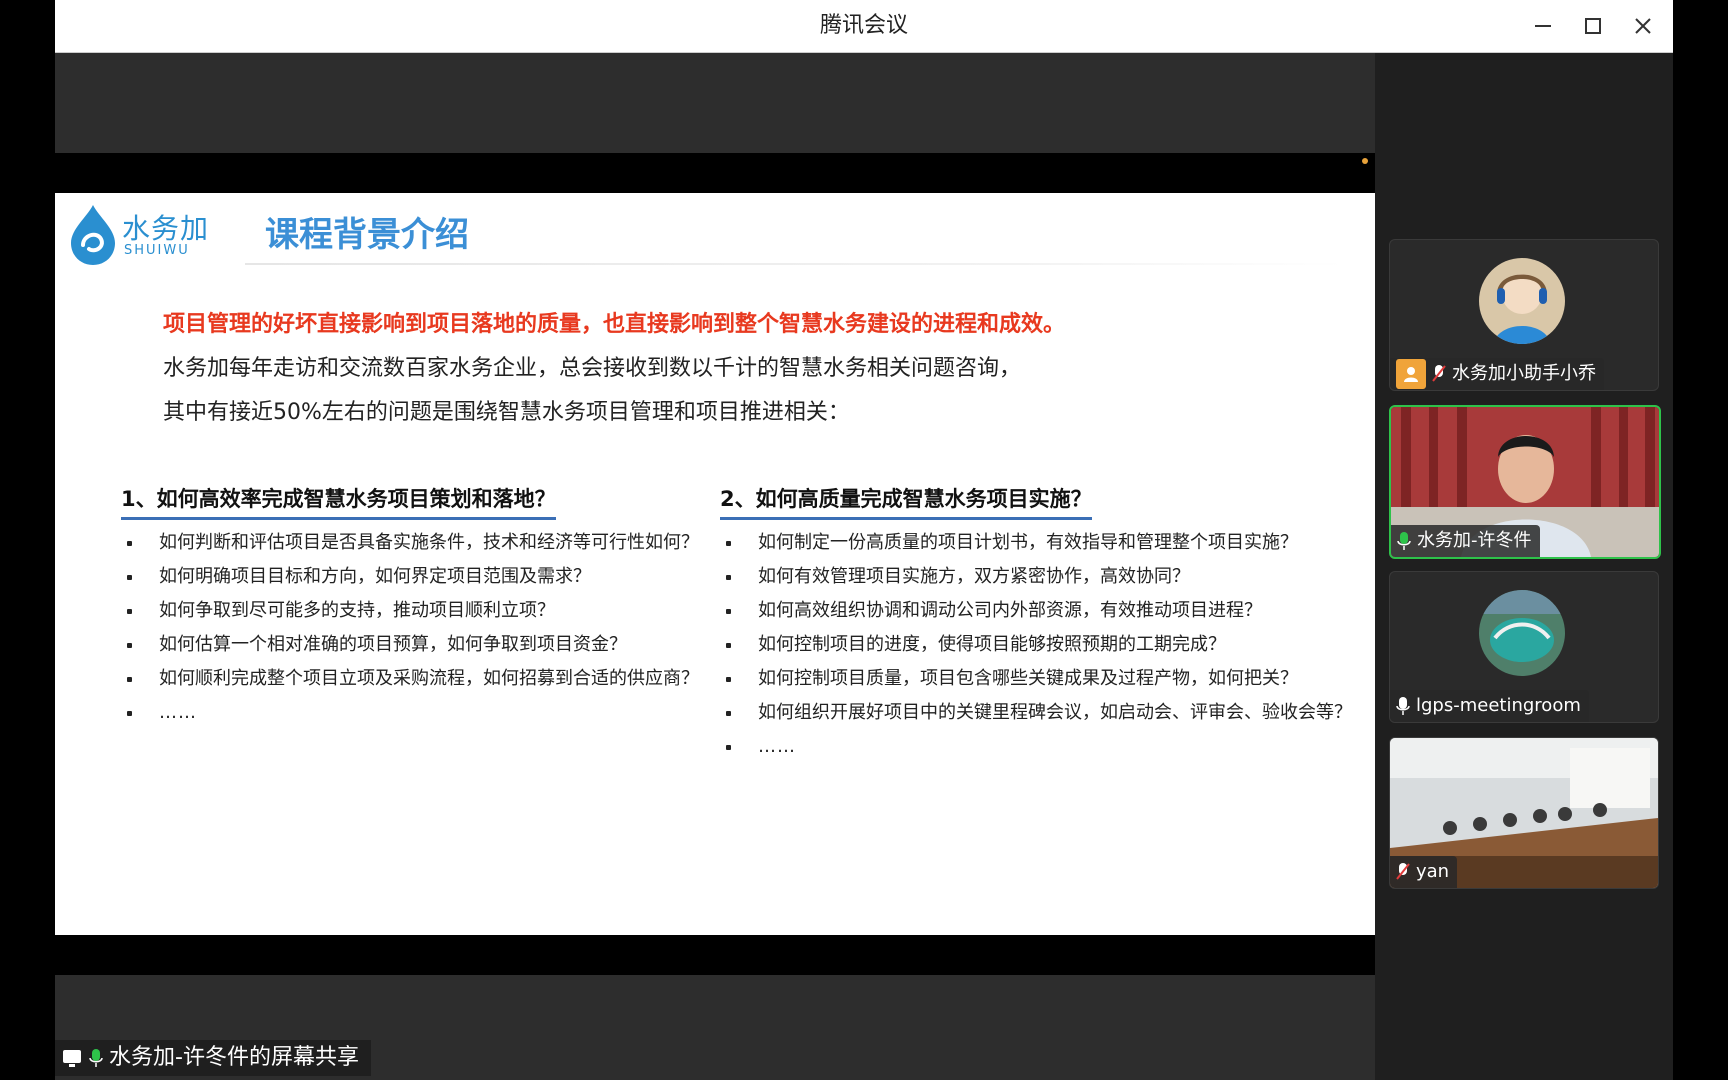 The image size is (1728, 1080). What do you see at coordinates (1525, 482) in the screenshot?
I see `participant-tile-speaking: 水务加-许冬件` at bounding box center [1525, 482].